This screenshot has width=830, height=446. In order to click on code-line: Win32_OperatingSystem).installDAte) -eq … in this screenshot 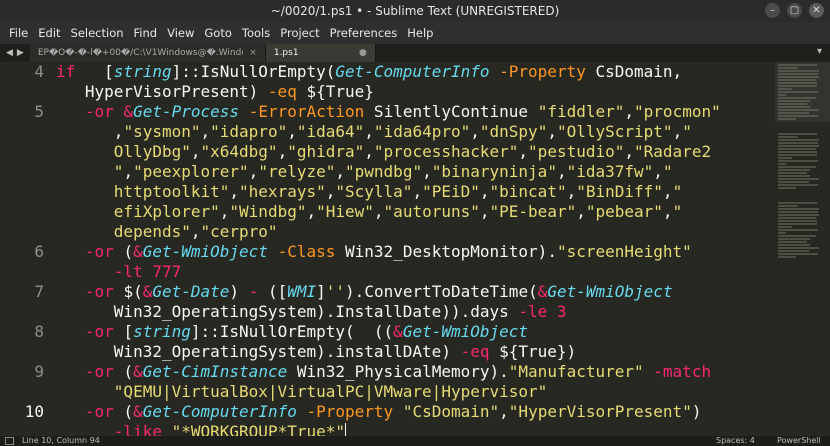, I will do `click(415, 352)`.